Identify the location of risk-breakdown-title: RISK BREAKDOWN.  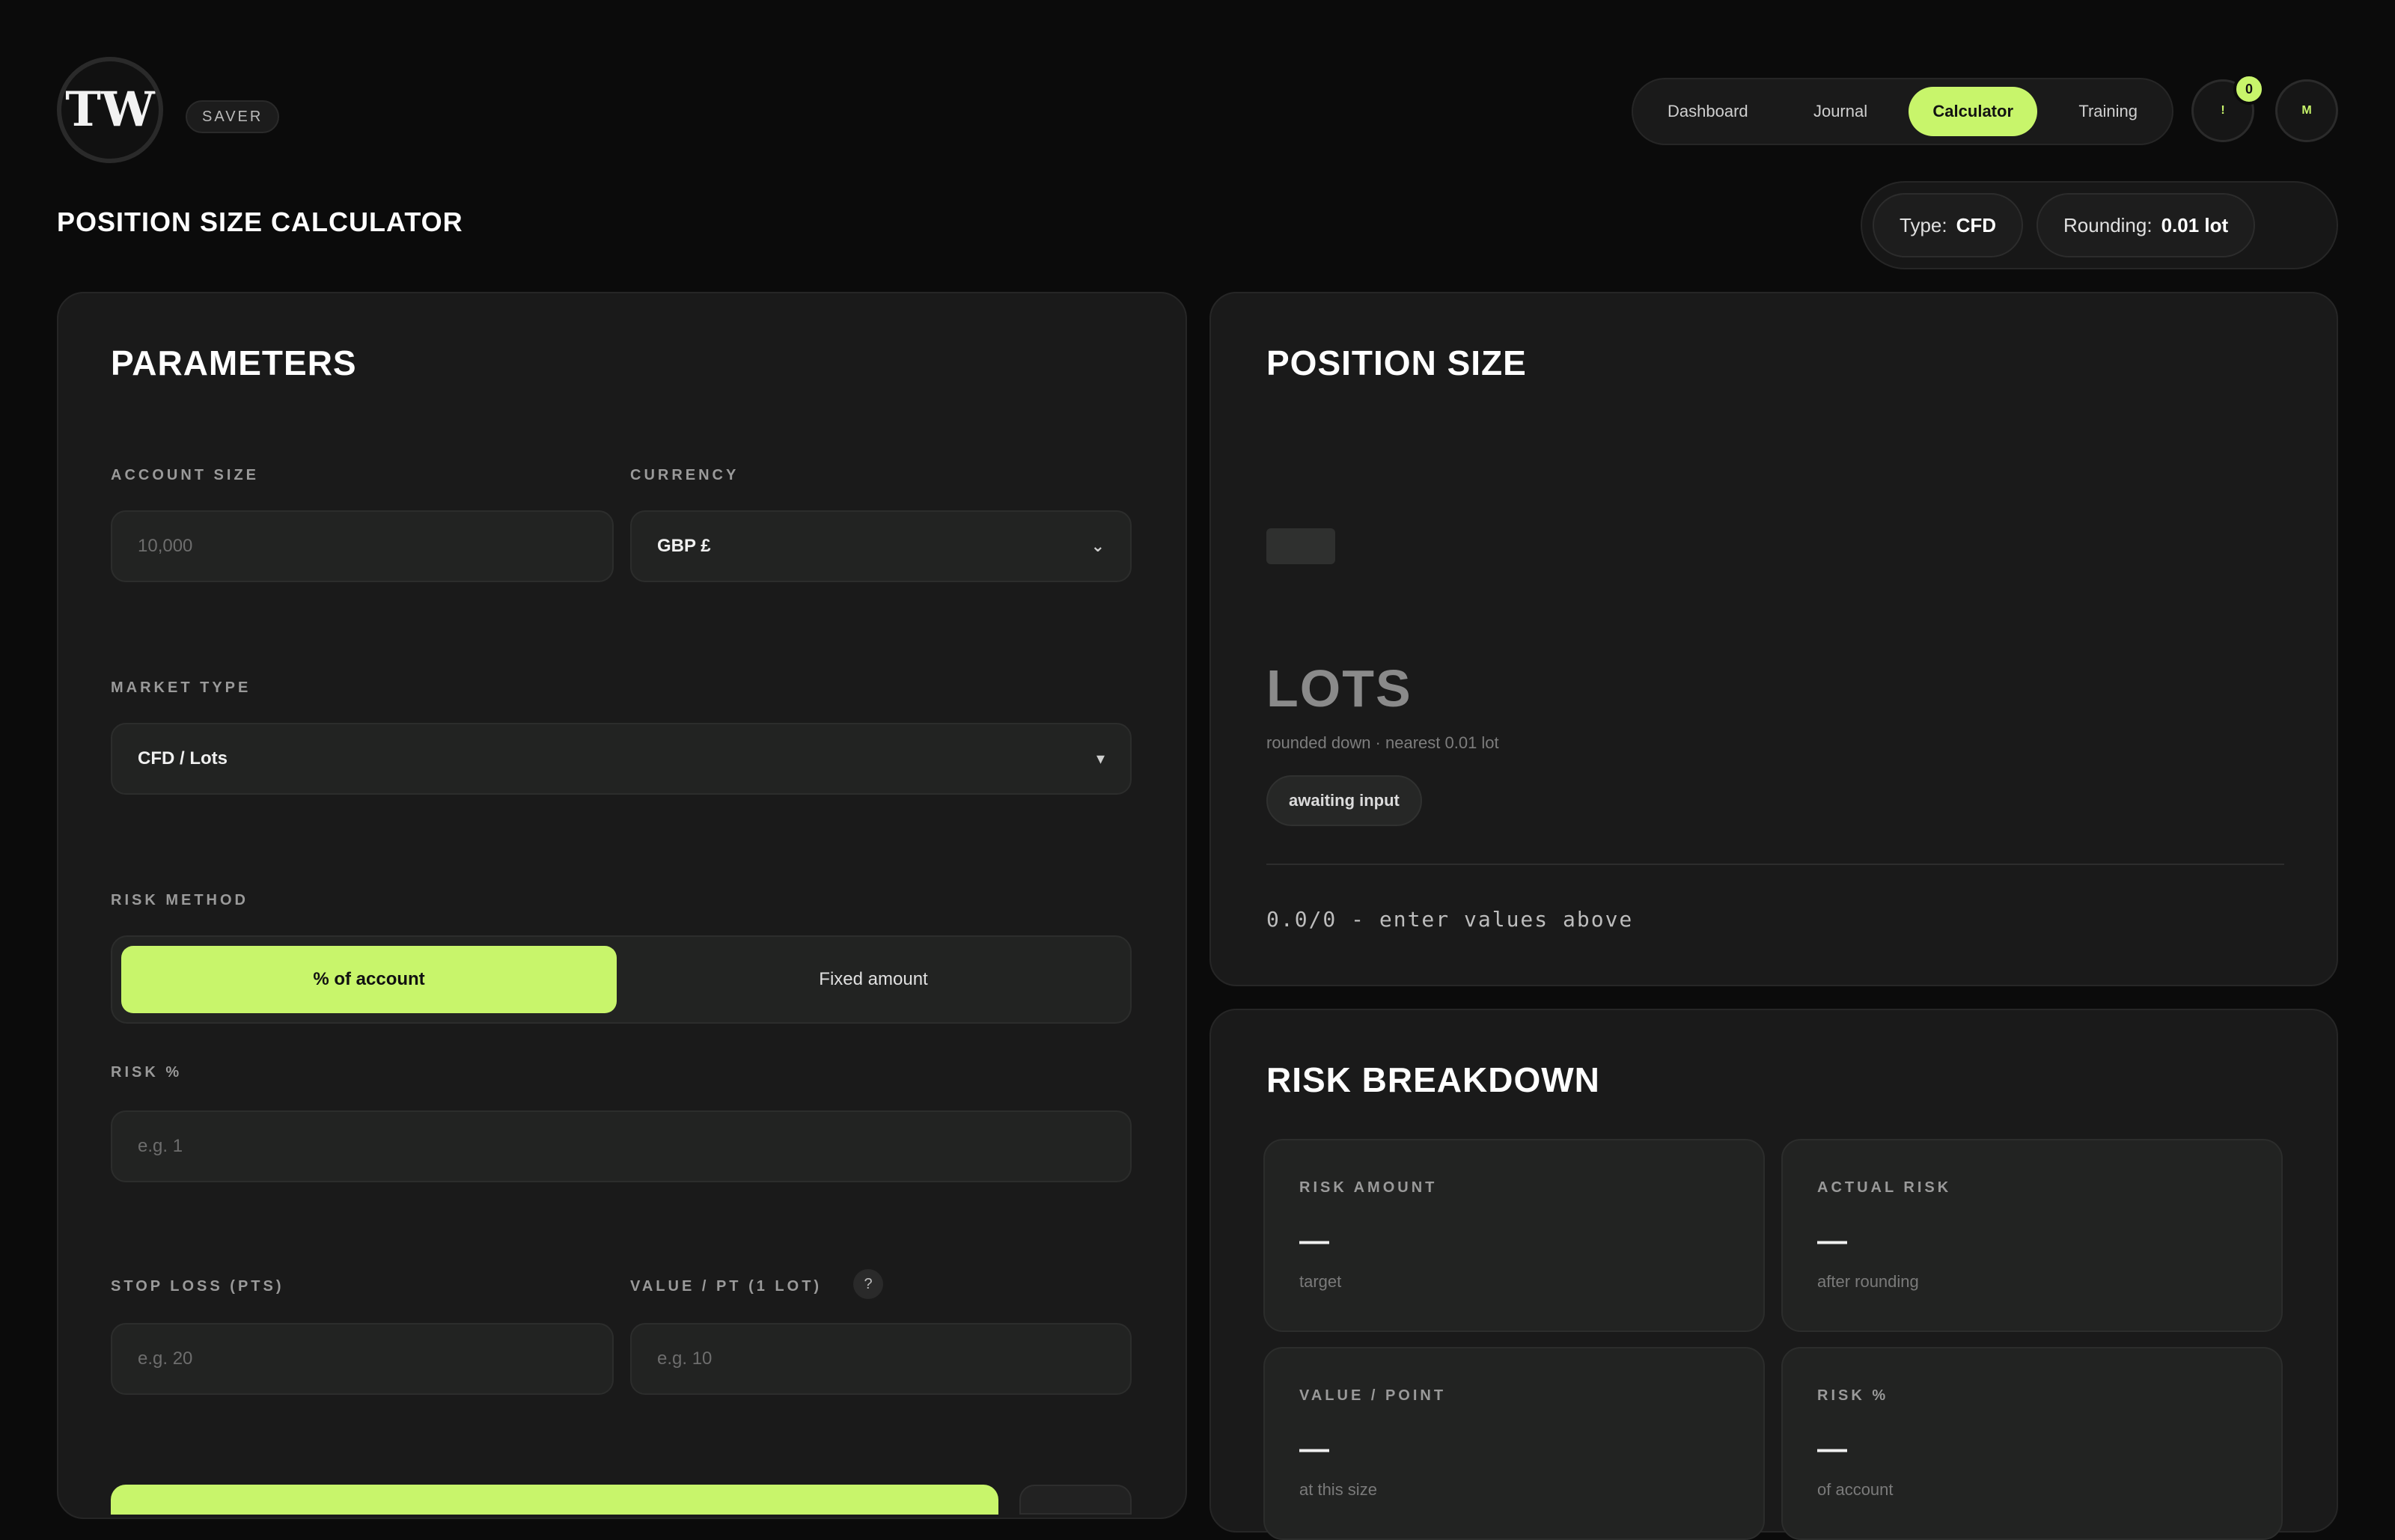
(1433, 1080).